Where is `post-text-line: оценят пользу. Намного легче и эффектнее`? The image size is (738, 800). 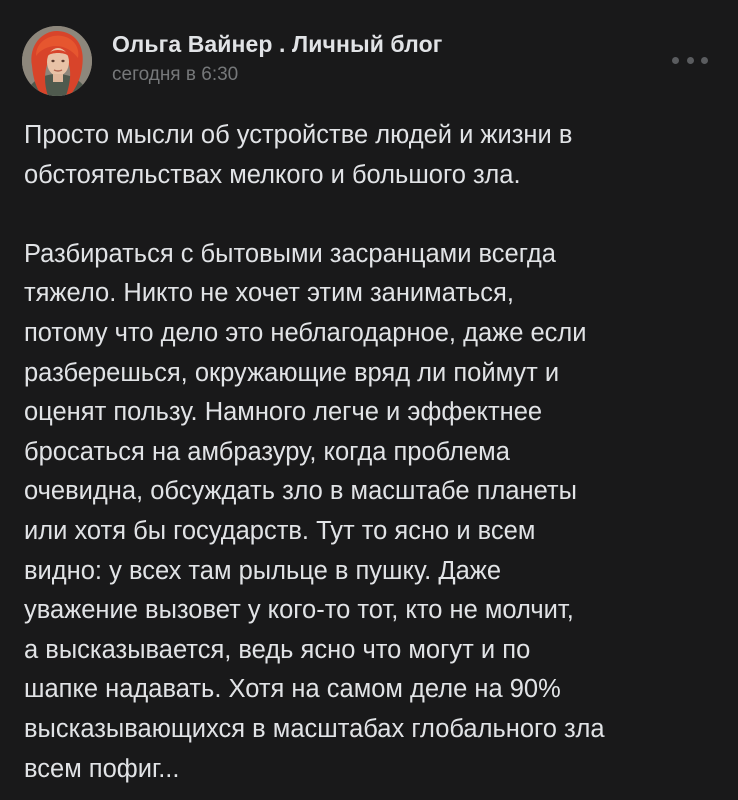 post-text-line: оценят пользу. Намного легче и эффектнее is located at coordinates (283, 412).